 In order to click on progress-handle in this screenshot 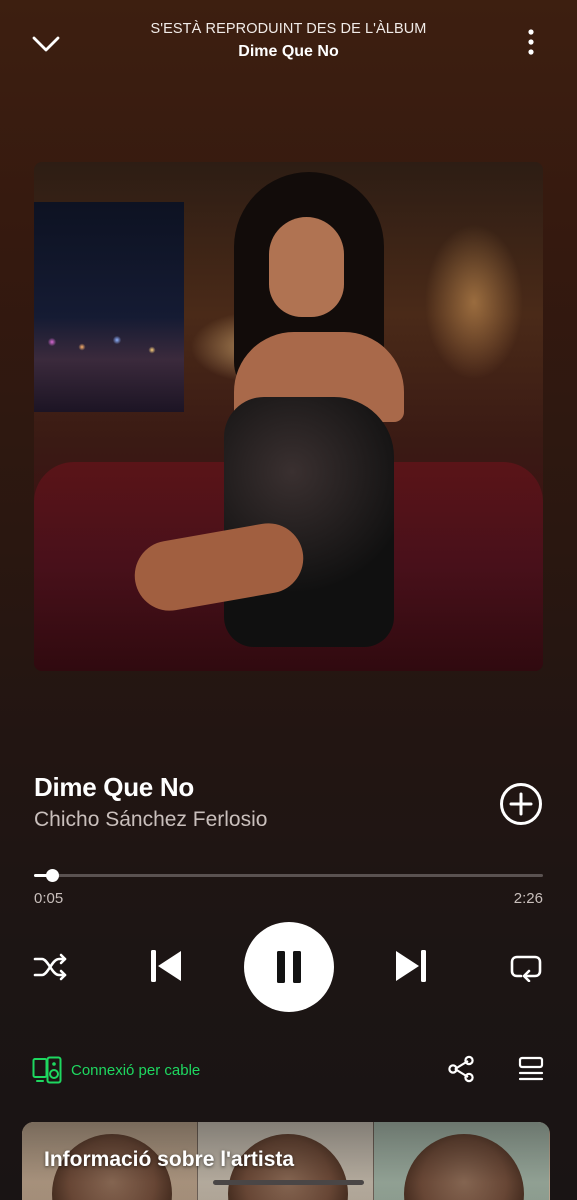, I will do `click(52, 875)`.